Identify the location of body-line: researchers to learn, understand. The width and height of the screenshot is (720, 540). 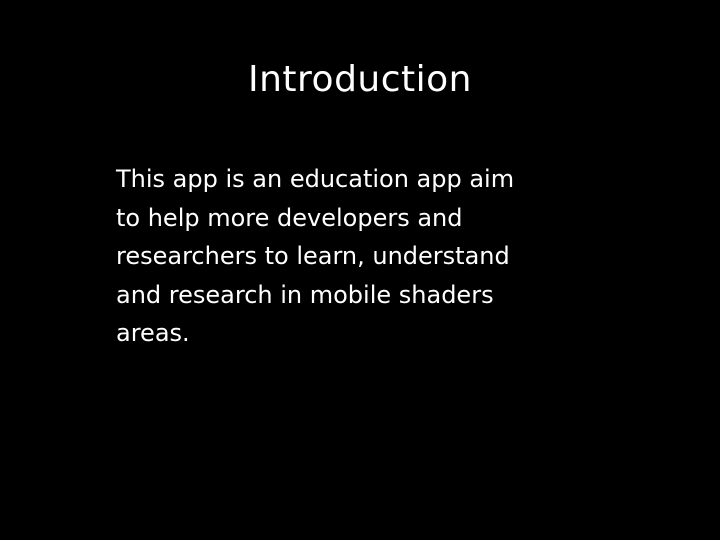
(313, 256).